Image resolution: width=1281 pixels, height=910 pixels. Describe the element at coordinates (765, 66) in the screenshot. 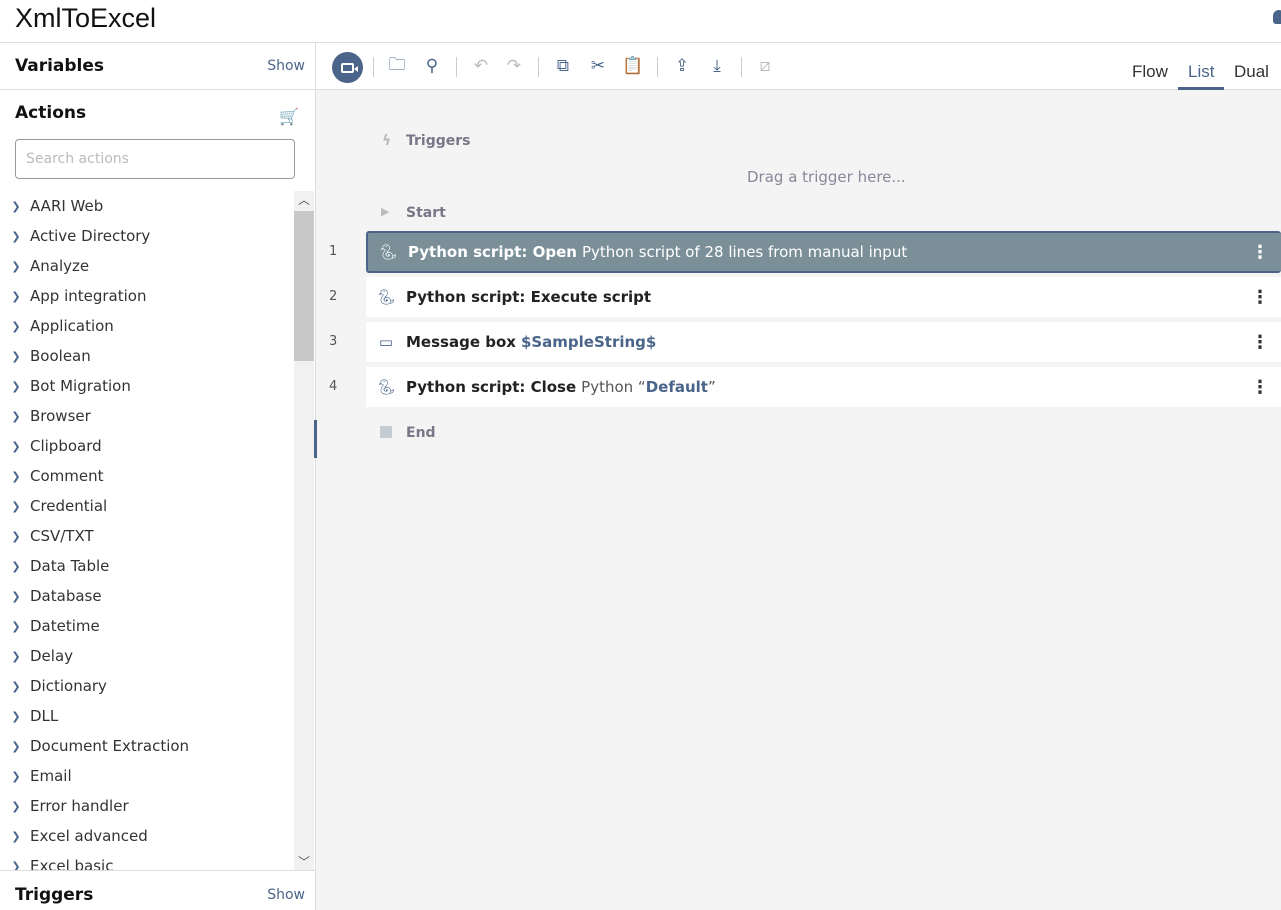

I see `disable-action-icon: ⧄` at that location.